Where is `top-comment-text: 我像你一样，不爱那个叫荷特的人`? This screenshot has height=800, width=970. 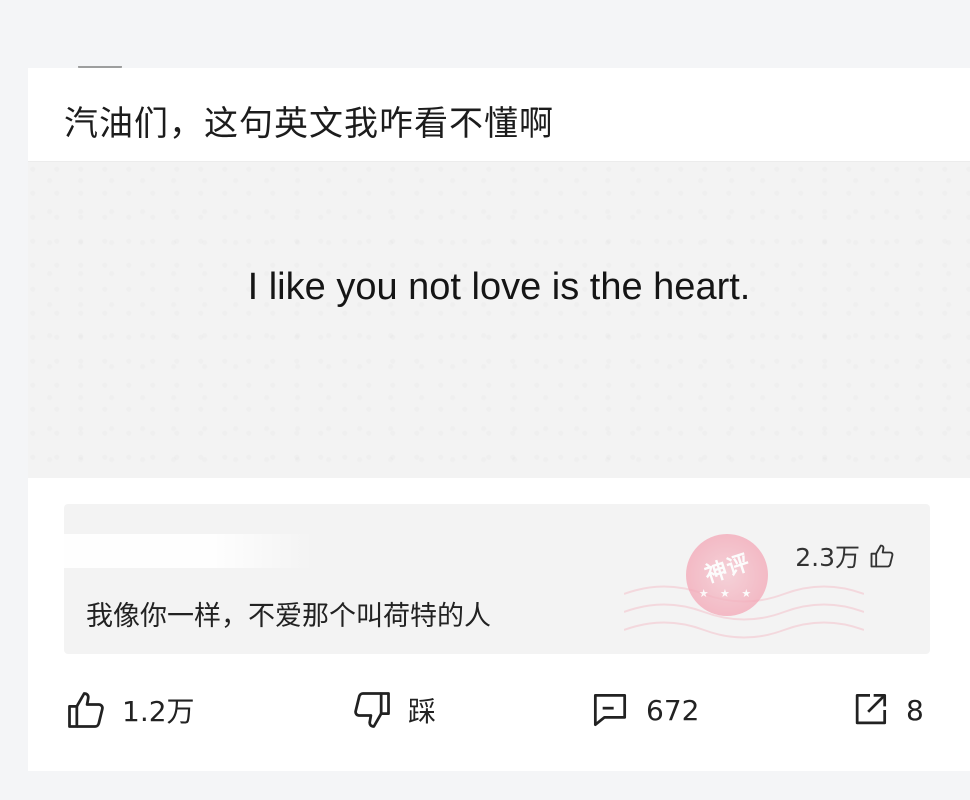
top-comment-text: 我像你一样，不爱那个叫荷特的人 is located at coordinates (288, 616).